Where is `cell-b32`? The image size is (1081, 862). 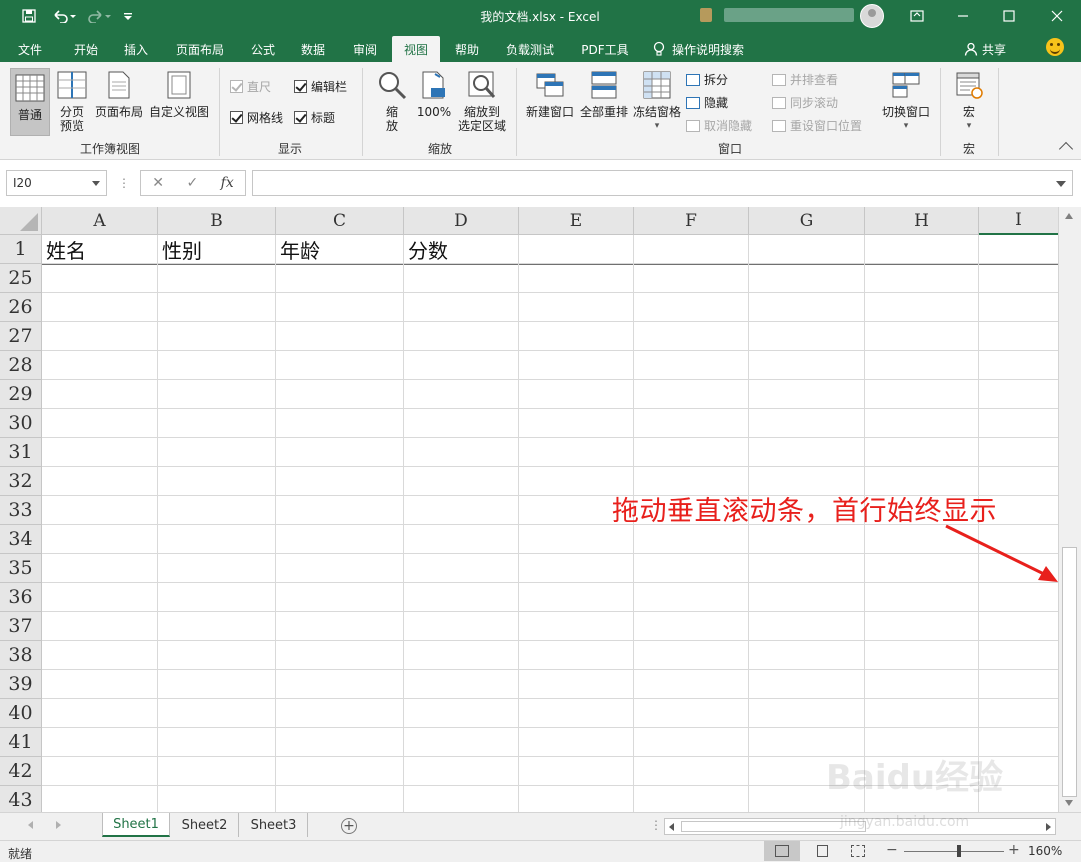 cell-b32 is located at coordinates (217, 481).